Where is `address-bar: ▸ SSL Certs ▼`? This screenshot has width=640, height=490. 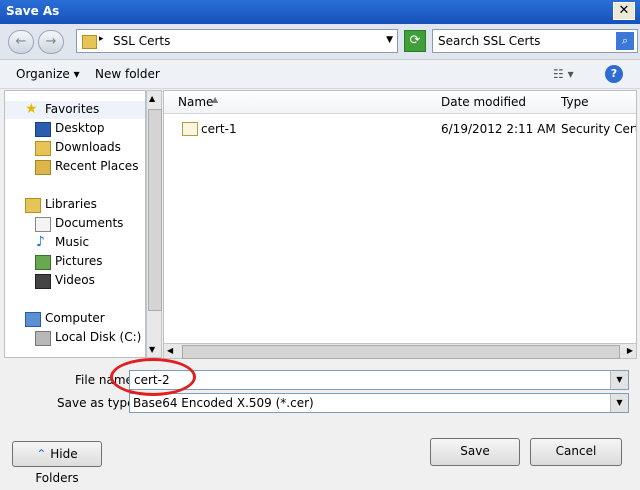 address-bar: ▸ SSL Certs ▼ is located at coordinates (237, 41).